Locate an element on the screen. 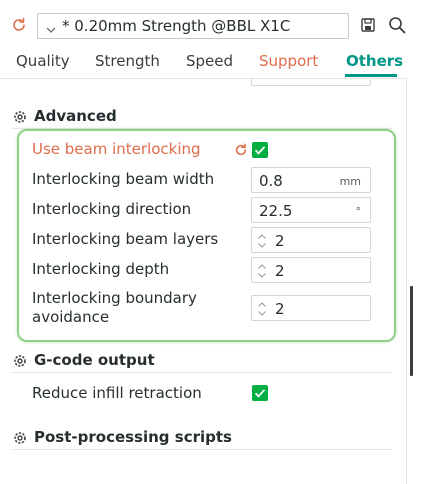 The image size is (423, 484). preset-selector: * 0.20mm Strength @BBL X1C is located at coordinates (193, 26).